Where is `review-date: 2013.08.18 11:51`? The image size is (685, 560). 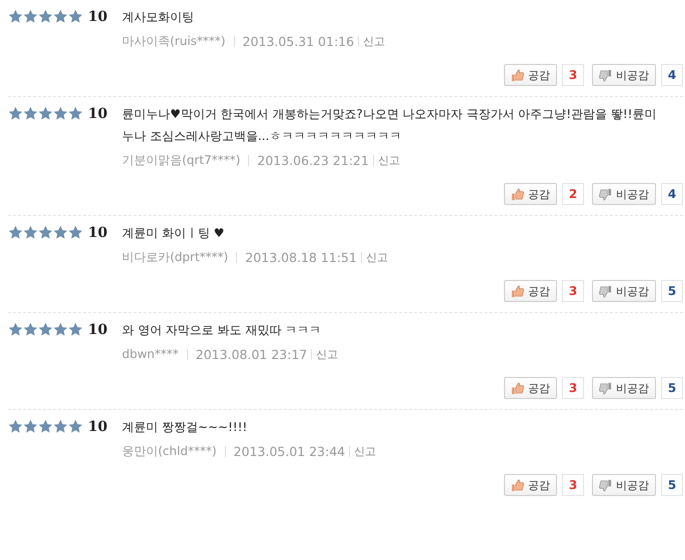
review-date: 2013.08.18 11:51 is located at coordinates (301, 257).